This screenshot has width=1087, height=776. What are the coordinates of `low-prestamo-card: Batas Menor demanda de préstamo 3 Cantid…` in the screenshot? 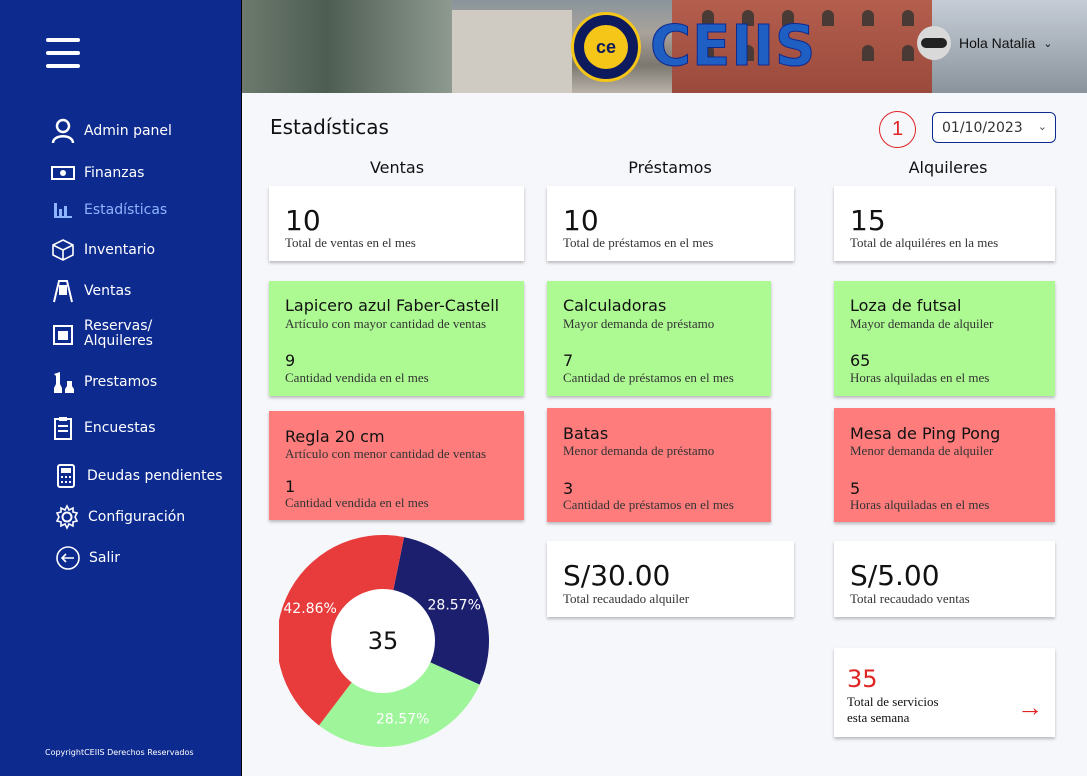 It's located at (659, 465).